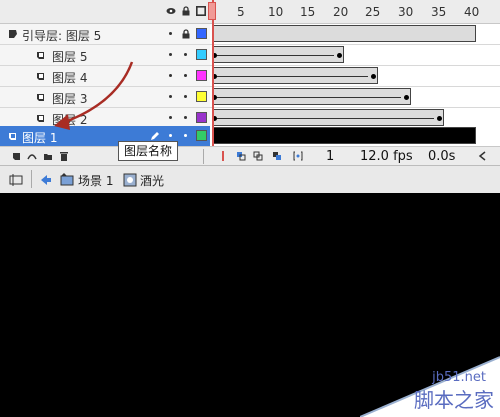 This screenshot has width=500, height=417. What do you see at coordinates (48, 156) in the screenshot?
I see `new-folder-icon` at bounding box center [48, 156].